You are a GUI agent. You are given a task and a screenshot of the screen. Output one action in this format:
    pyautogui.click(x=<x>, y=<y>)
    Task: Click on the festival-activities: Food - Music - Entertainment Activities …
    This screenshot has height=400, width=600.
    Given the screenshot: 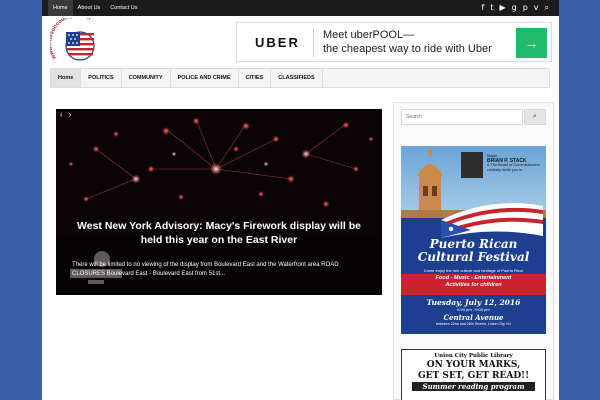 What is the action you would take?
    pyautogui.click(x=473, y=284)
    